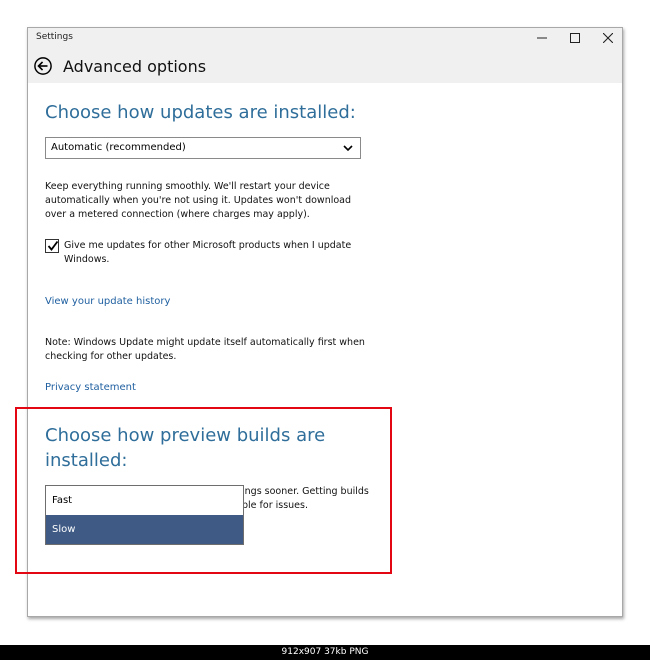 This screenshot has height=660, width=650. Describe the element at coordinates (54, 37) in the screenshot. I see `window-title: Settings` at that location.